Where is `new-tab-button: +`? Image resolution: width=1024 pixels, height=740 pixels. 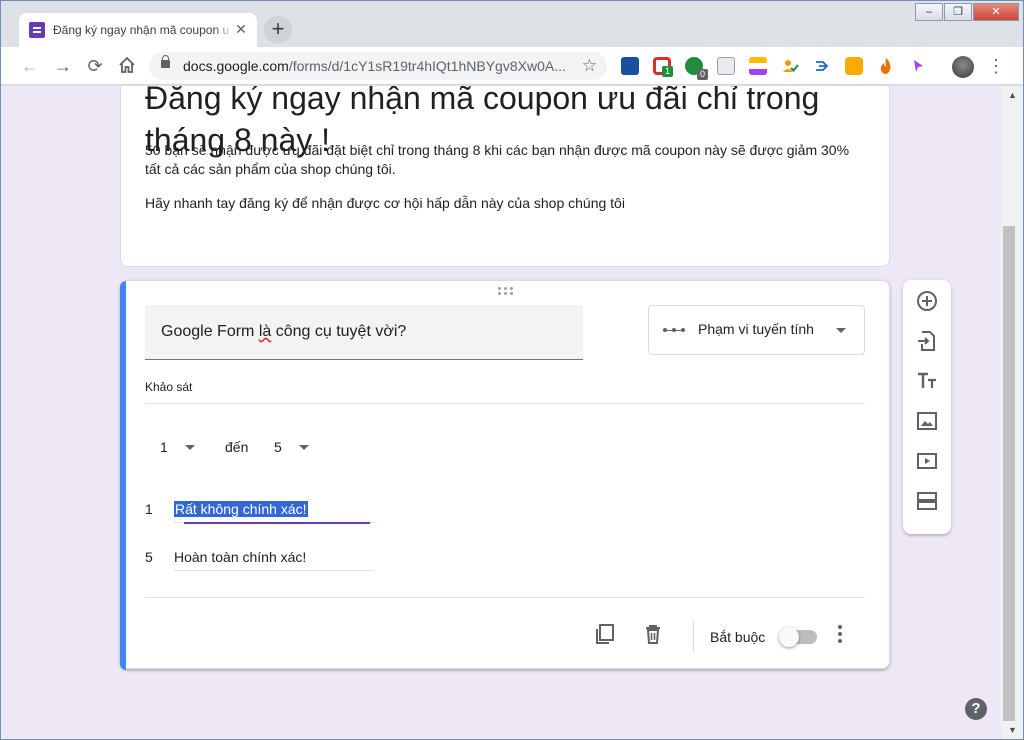
new-tab-button: + is located at coordinates (278, 30).